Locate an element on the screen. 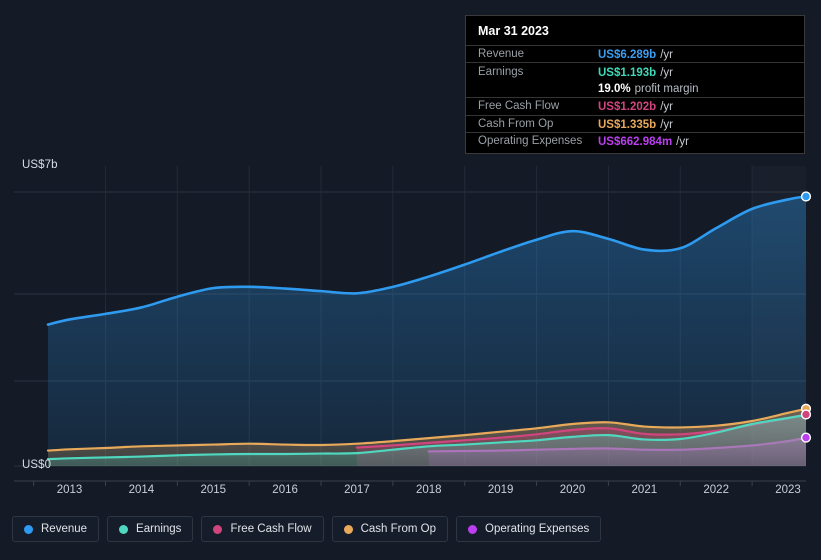 The height and width of the screenshot is (560, 821). tooltip-row: Operating Expenses US$662.984m/yr is located at coordinates (635, 140).